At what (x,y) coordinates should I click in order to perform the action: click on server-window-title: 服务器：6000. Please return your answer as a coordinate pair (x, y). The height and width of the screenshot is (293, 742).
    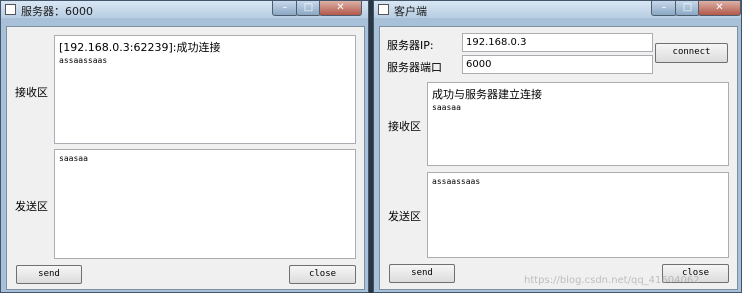
    Looking at the image, I should click on (57, 11).